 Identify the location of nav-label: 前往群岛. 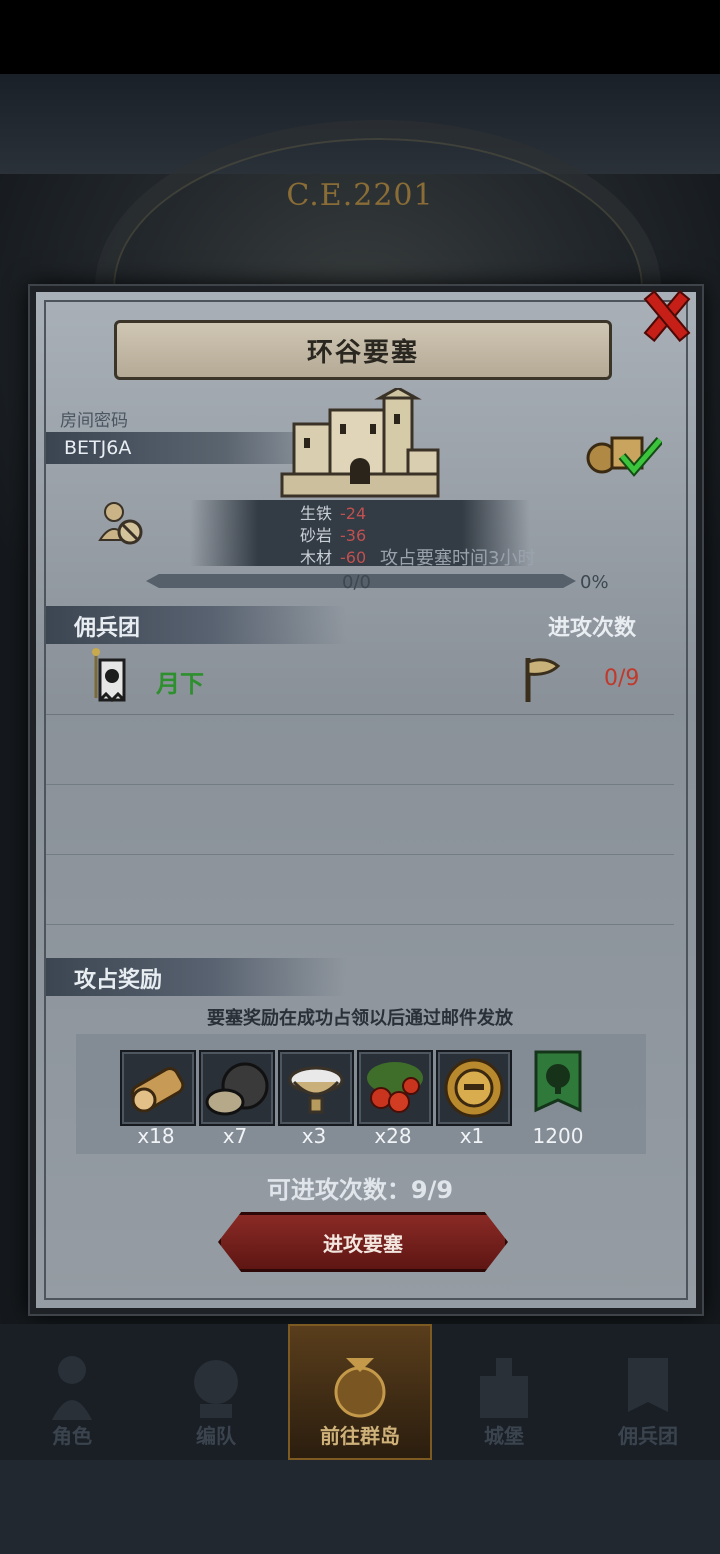
(360, 1436).